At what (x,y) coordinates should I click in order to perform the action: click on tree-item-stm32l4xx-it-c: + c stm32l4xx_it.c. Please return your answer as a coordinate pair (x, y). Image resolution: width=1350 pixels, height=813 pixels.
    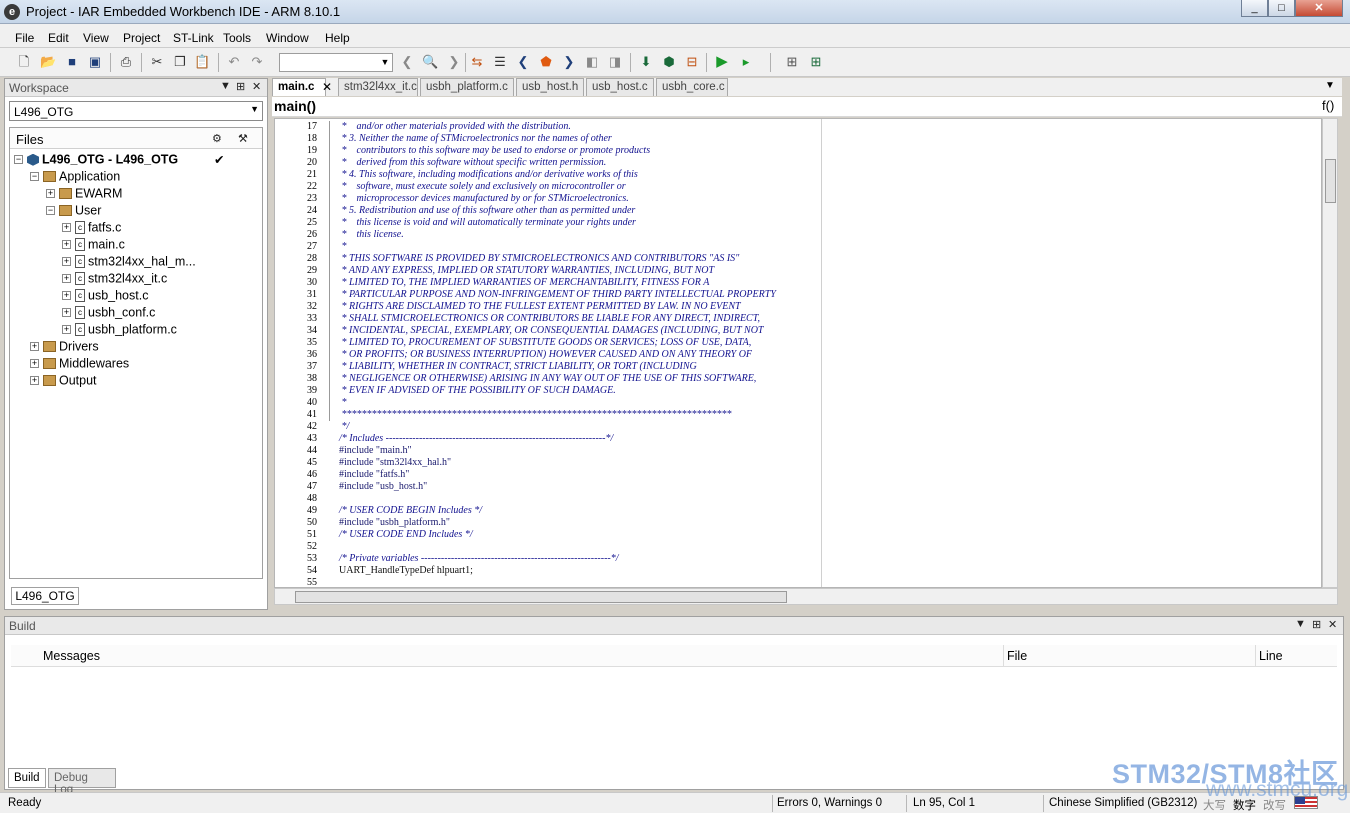
    Looking at the image, I should click on (114, 279).